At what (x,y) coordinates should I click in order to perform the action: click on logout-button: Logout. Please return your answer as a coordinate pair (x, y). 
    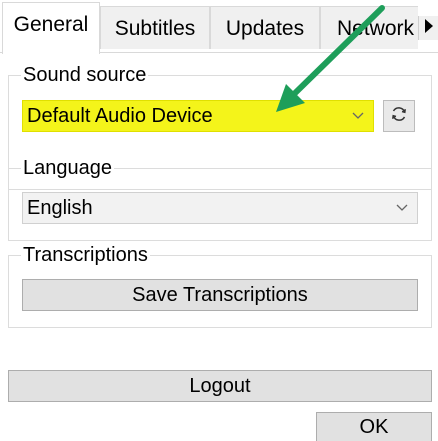
    Looking at the image, I should click on (220, 386).